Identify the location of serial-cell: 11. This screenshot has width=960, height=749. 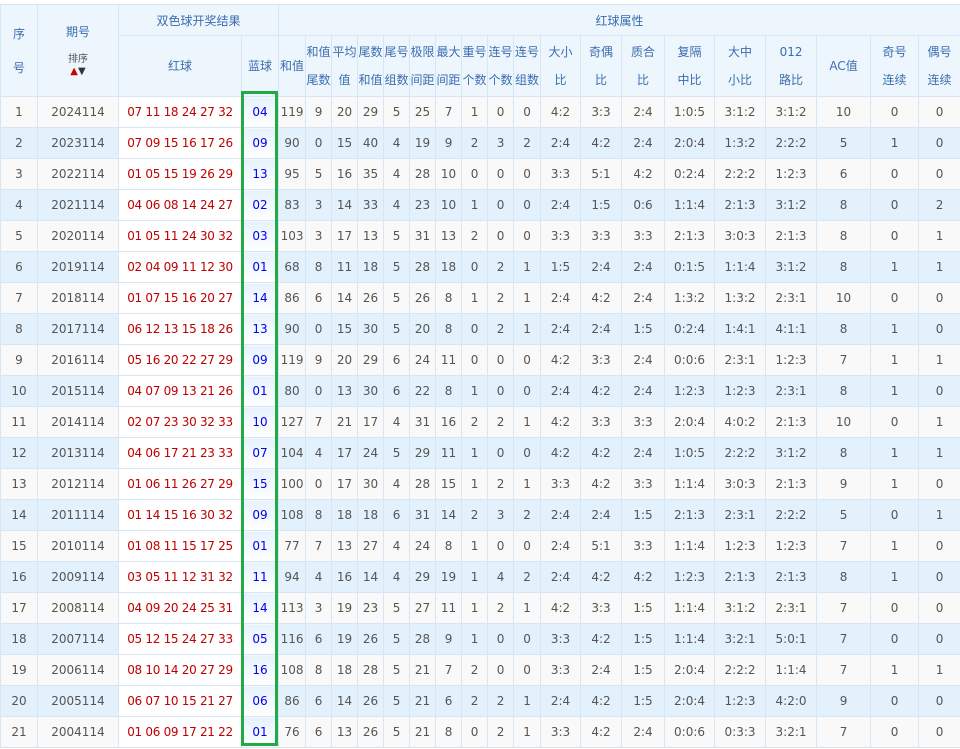
(19, 422).